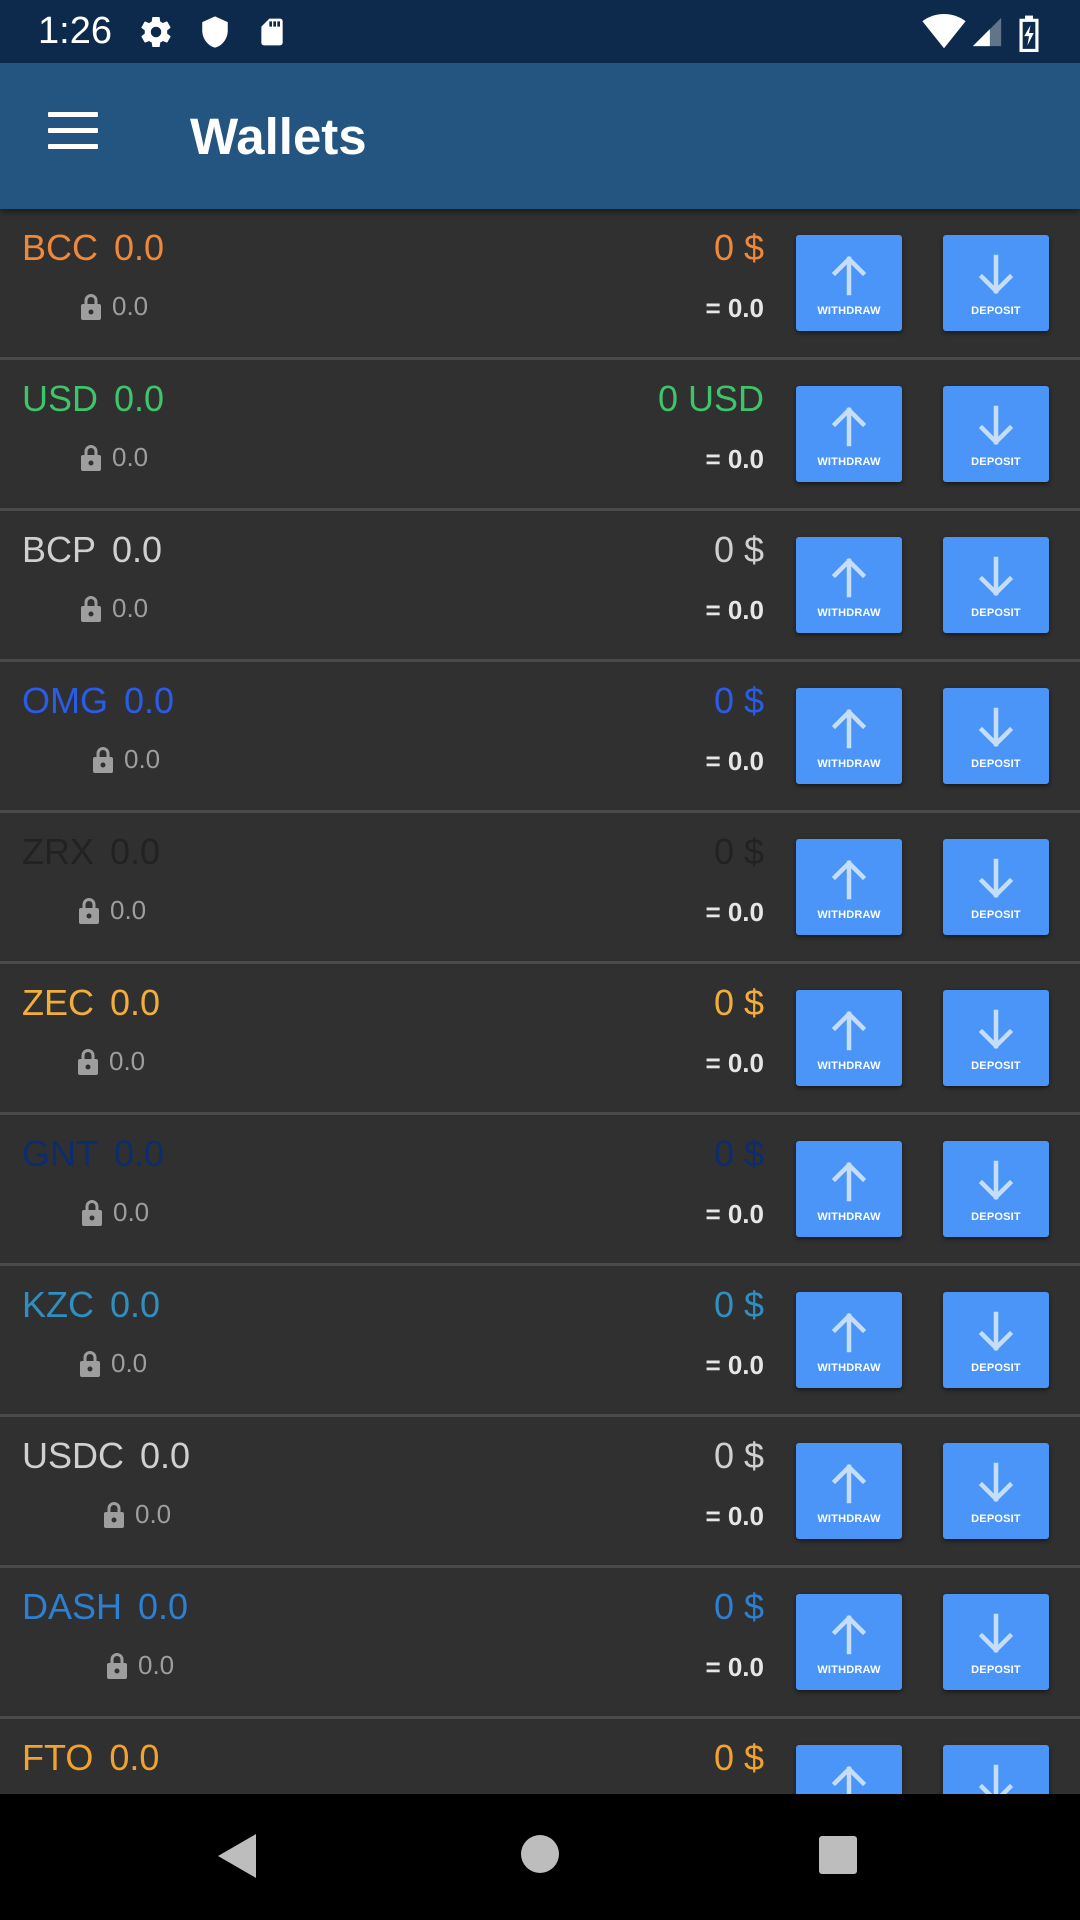 This screenshot has width=1080, height=1920. What do you see at coordinates (156, 32) in the screenshot?
I see `gear-icon` at bounding box center [156, 32].